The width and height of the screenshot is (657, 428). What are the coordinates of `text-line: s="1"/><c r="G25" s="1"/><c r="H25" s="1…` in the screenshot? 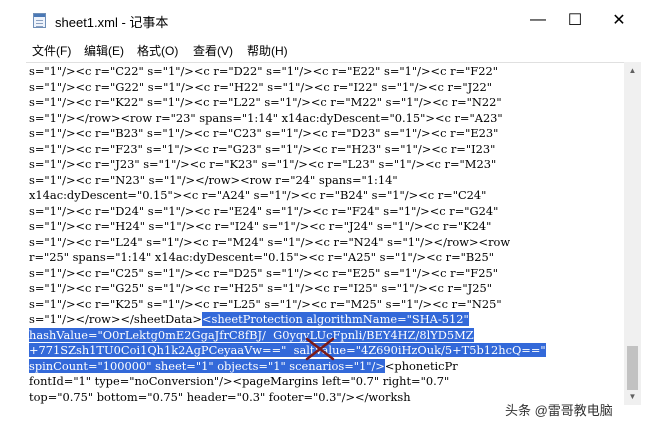 It's located at (260, 288).